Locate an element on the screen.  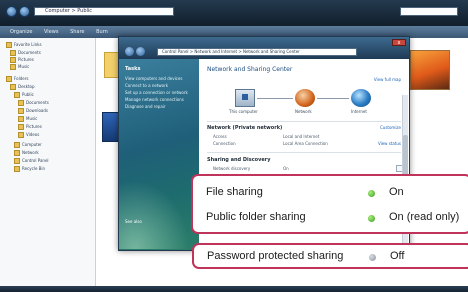
toolbar-share: Share is located at coordinates (77, 32).